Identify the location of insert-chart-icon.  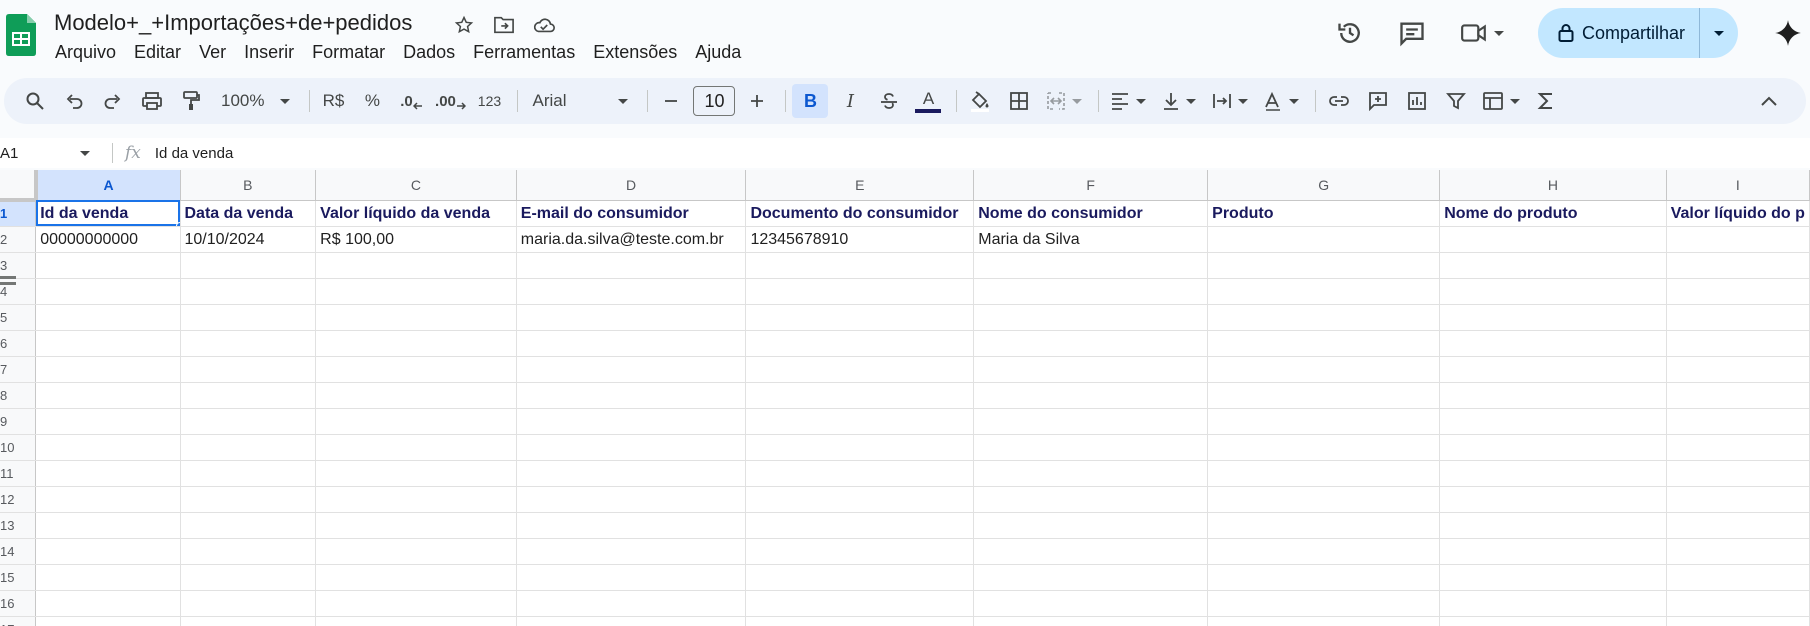
(1417, 101).